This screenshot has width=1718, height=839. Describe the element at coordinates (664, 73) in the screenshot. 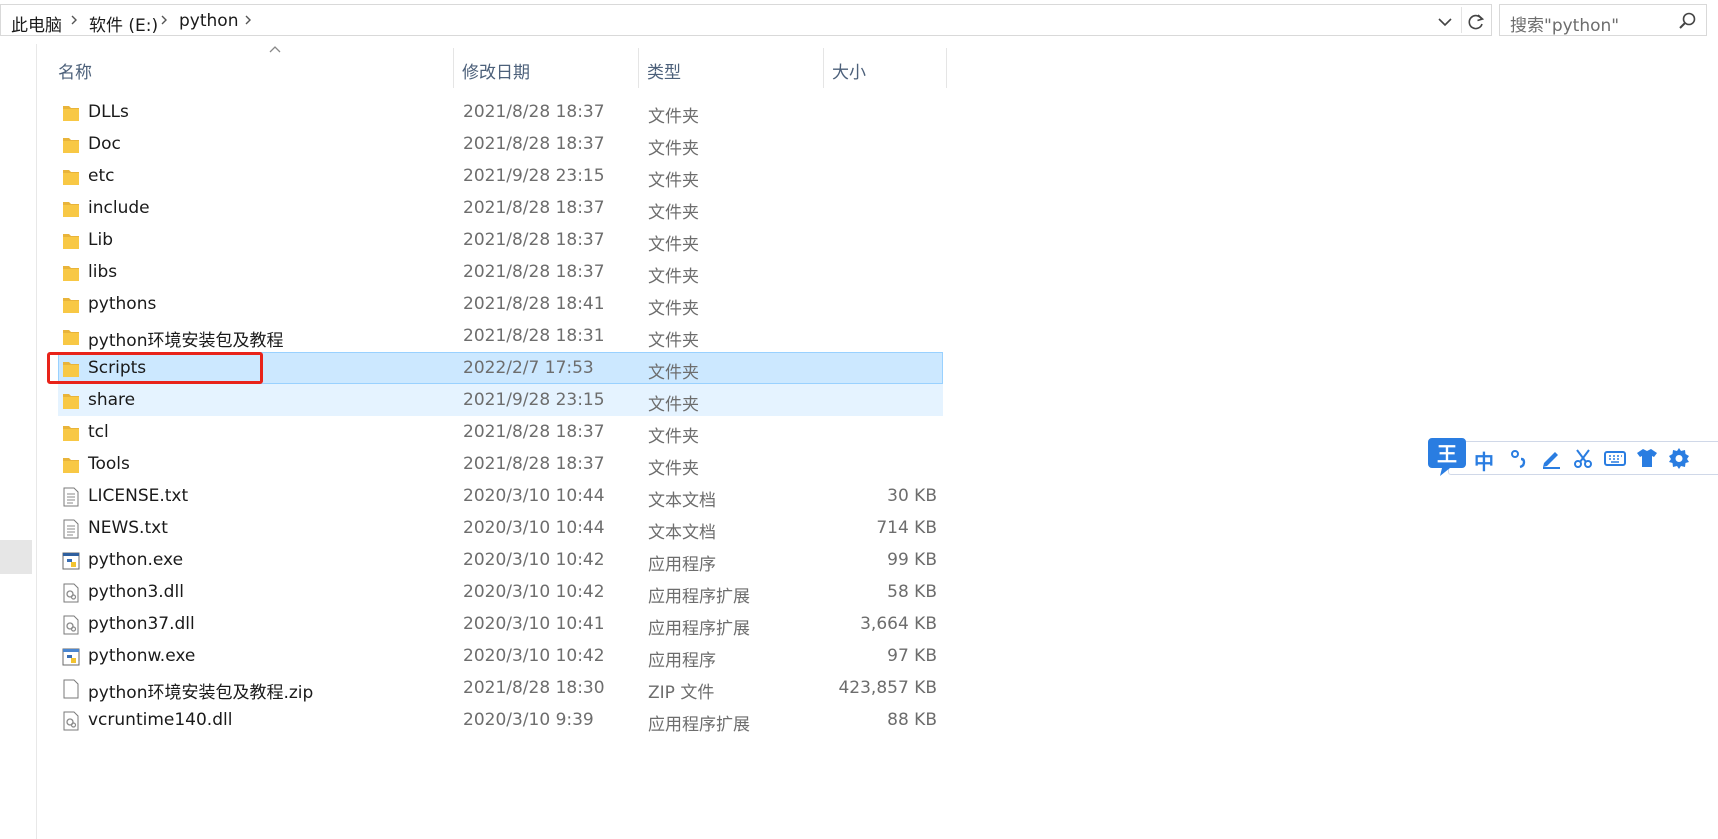

I see `column-header-type-label: 类型` at that location.